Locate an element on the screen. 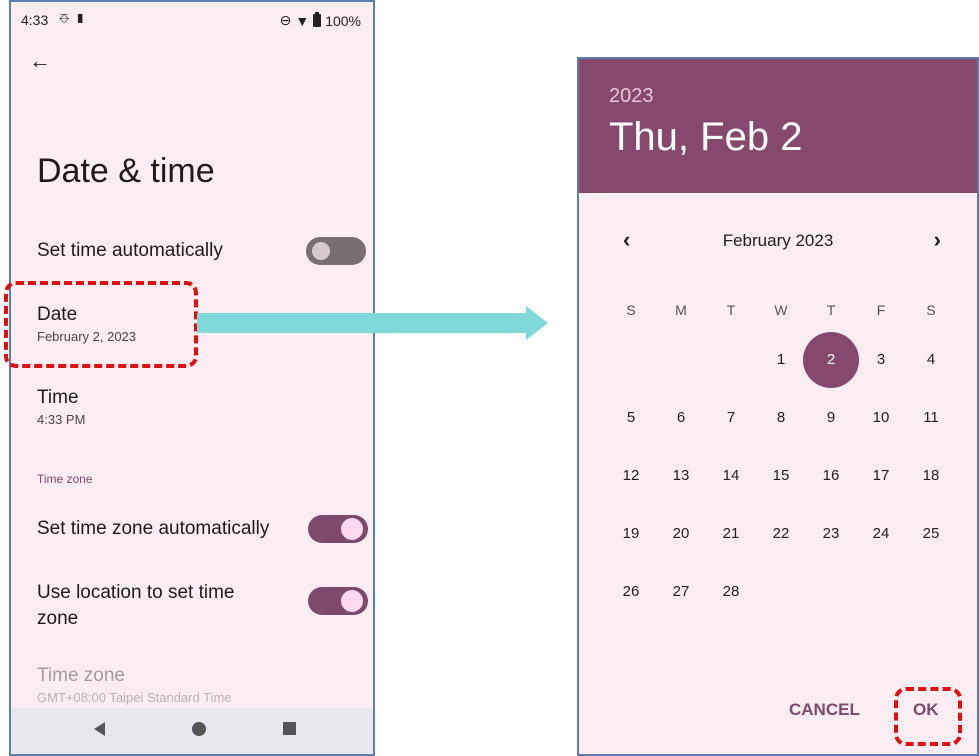 Image resolution: width=979 pixels, height=756 pixels. arrow-head is located at coordinates (537, 323).